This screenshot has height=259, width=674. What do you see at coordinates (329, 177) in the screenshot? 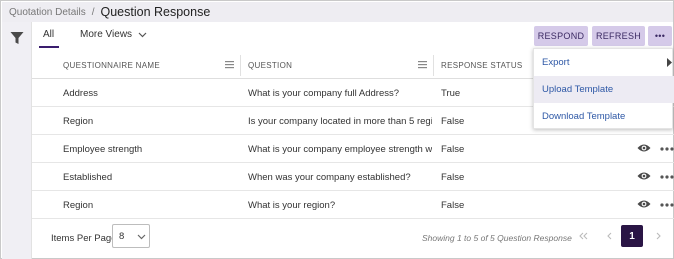
I see `cell-question: When was your company established?` at bounding box center [329, 177].